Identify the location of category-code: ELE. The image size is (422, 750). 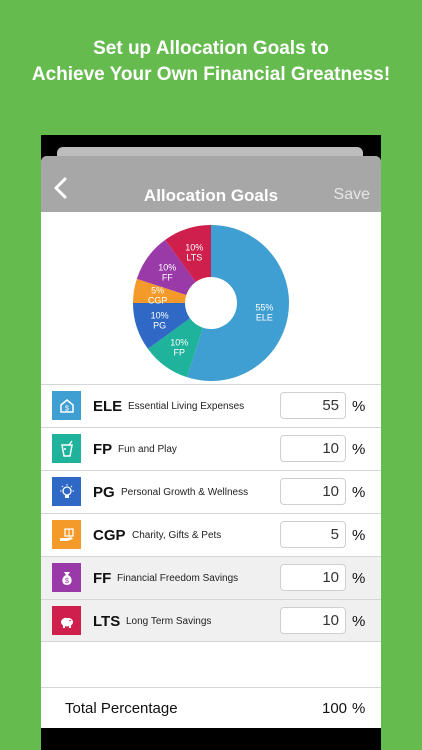
(108, 406).